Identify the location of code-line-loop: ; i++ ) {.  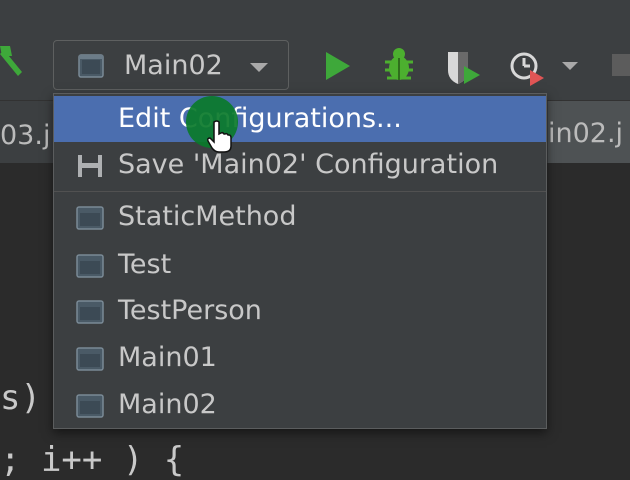
(92, 460).